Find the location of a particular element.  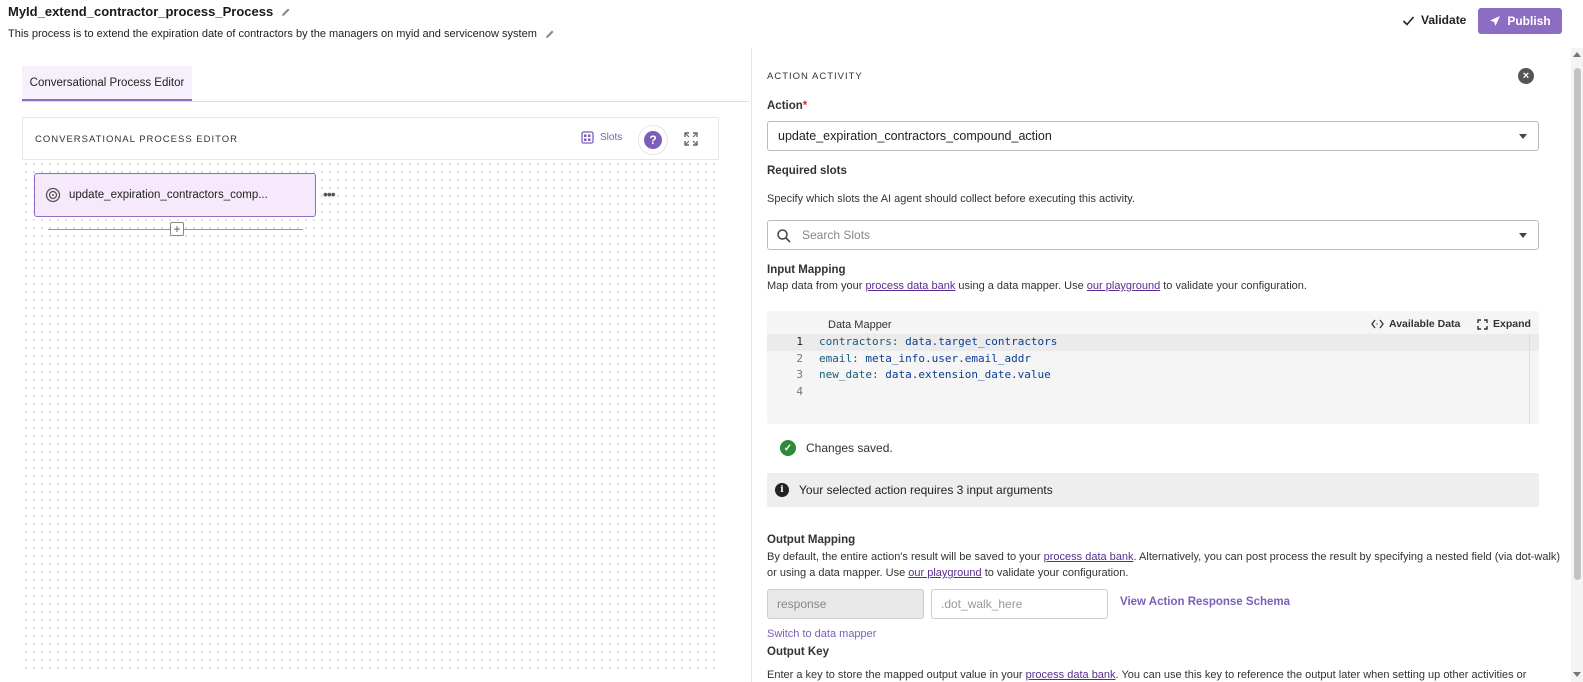

mapper-scrollbar is located at coordinates (1534, 379).